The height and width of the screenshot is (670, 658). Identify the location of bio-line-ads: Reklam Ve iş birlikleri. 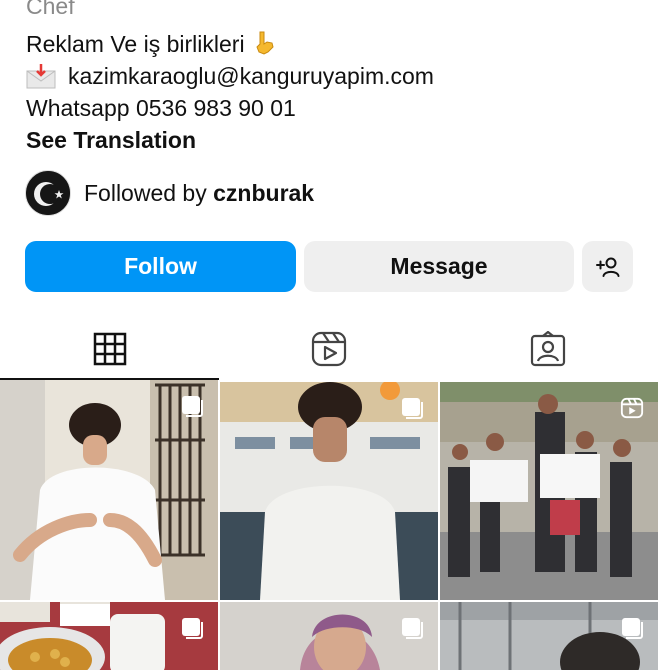
(150, 44).